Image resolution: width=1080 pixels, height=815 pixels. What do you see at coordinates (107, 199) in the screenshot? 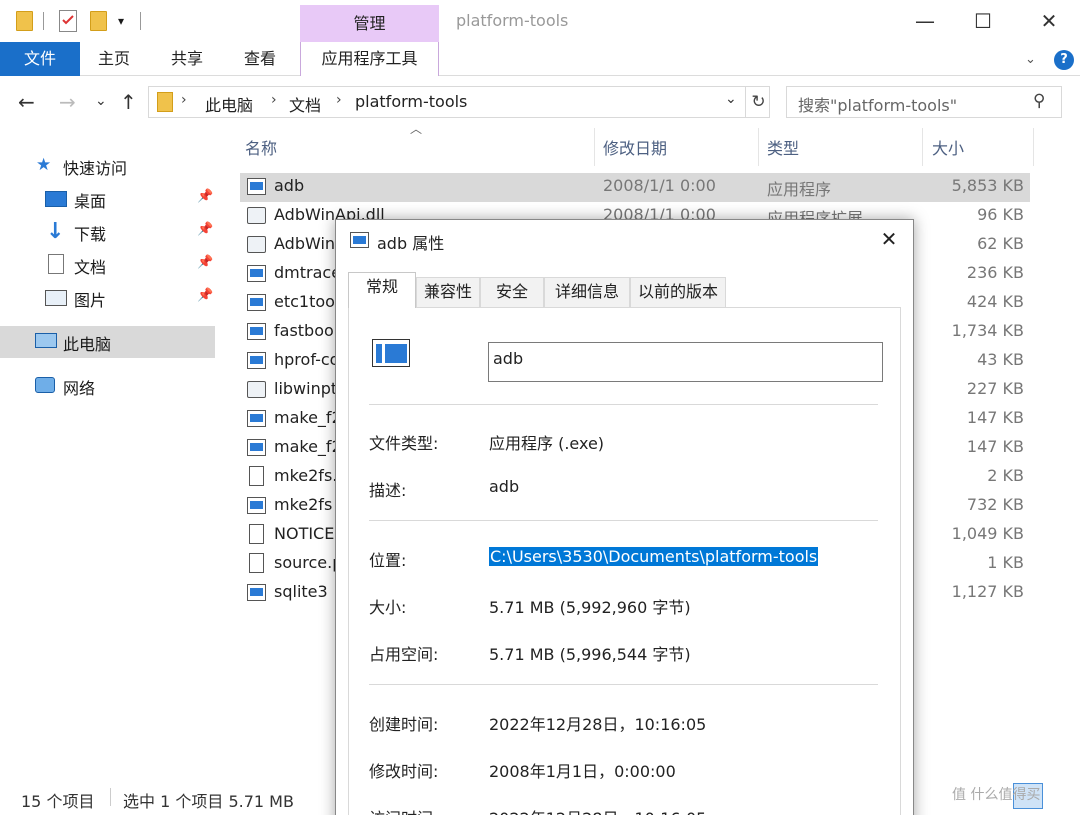
I see `sidebar-item-desktop: 桌面 📌` at bounding box center [107, 199].